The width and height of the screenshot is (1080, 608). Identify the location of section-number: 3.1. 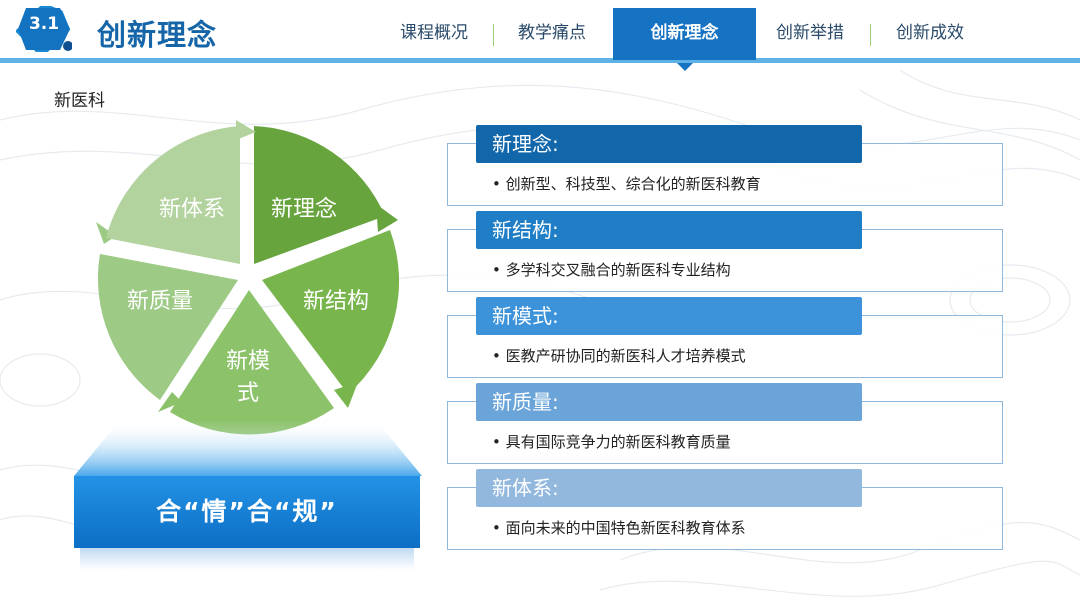
(44, 24).